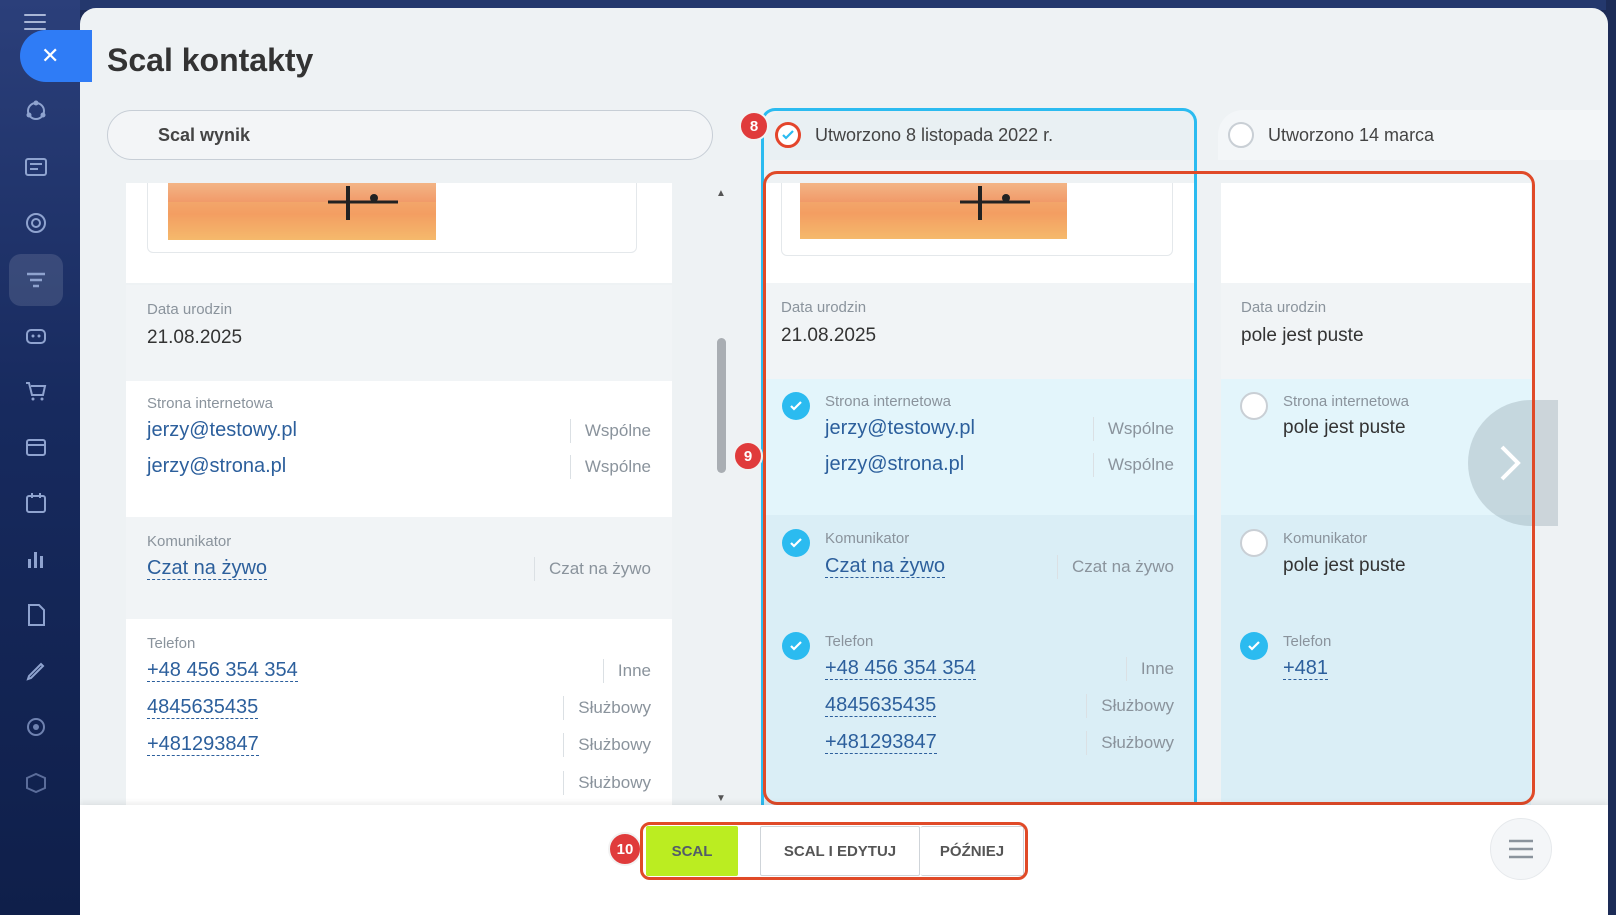 This screenshot has height=915, width=1616. Describe the element at coordinates (399, 784) in the screenshot. I see `phone-line: Służbowy` at that location.